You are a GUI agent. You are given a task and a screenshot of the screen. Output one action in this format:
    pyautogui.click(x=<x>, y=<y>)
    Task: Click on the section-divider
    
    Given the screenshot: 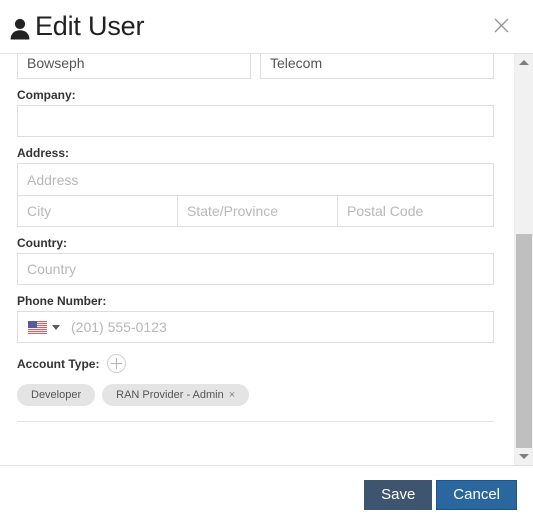 What is the action you would take?
    pyautogui.click(x=255, y=421)
    